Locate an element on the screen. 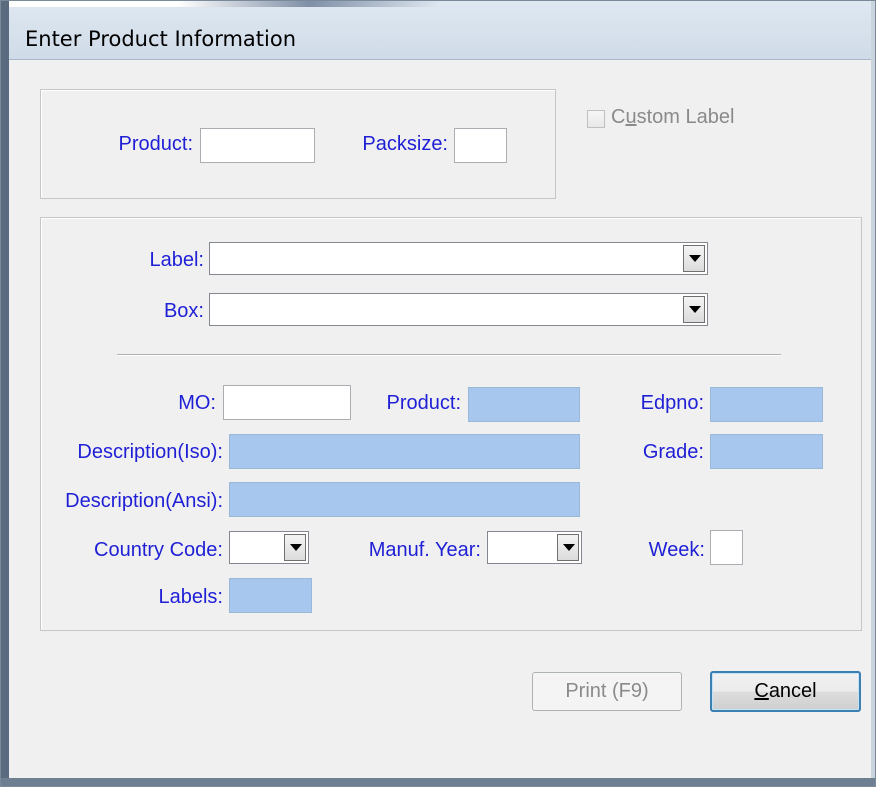 The height and width of the screenshot is (787, 876). label-select is located at coordinates (458, 258).